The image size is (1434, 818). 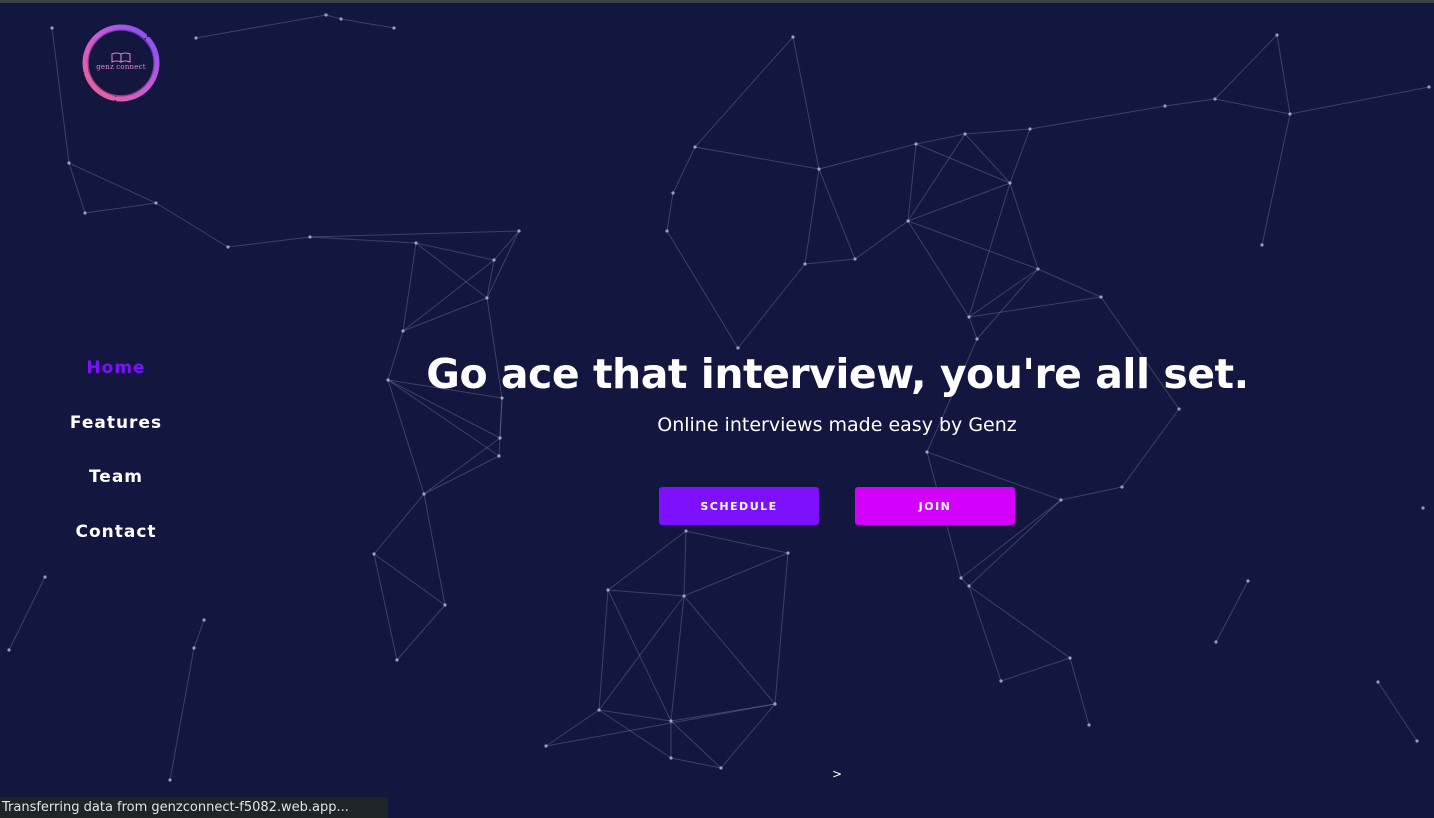 What do you see at coordinates (837, 774) in the screenshot?
I see `scroll-down-indicator: >` at bounding box center [837, 774].